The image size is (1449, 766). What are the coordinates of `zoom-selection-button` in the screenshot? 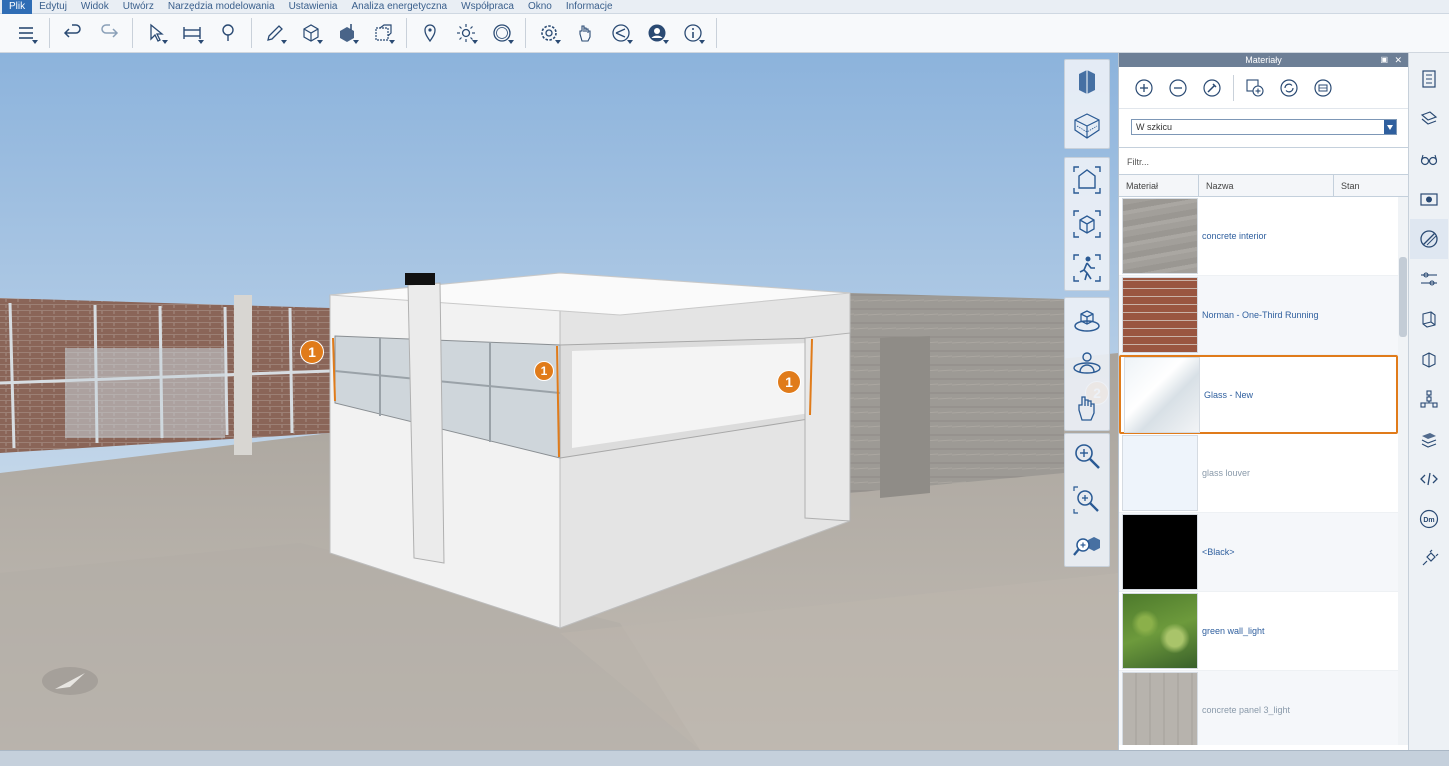 It's located at (1087, 224).